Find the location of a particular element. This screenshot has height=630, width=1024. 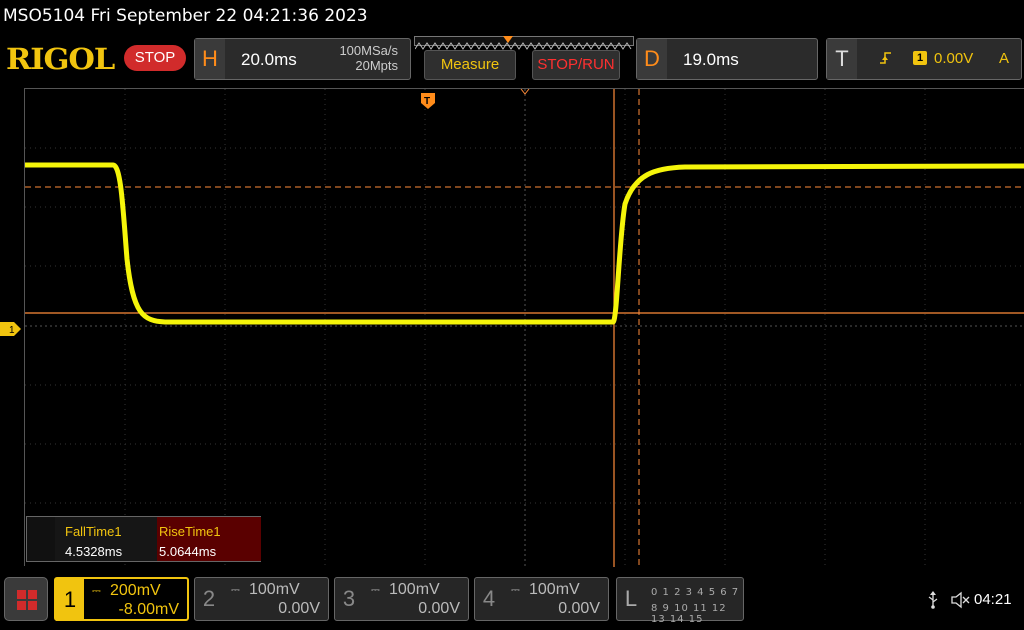

svg-text: T is located at coordinates (427, 101).